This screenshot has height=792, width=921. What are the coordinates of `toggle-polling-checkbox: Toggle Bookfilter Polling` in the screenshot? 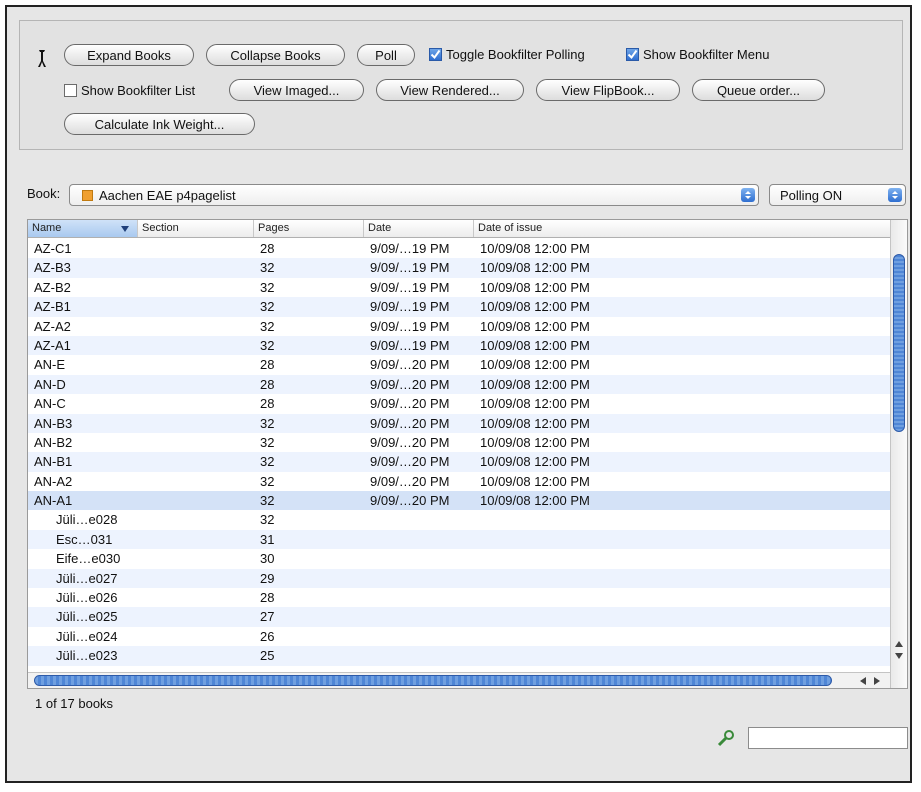 It's located at (507, 54).